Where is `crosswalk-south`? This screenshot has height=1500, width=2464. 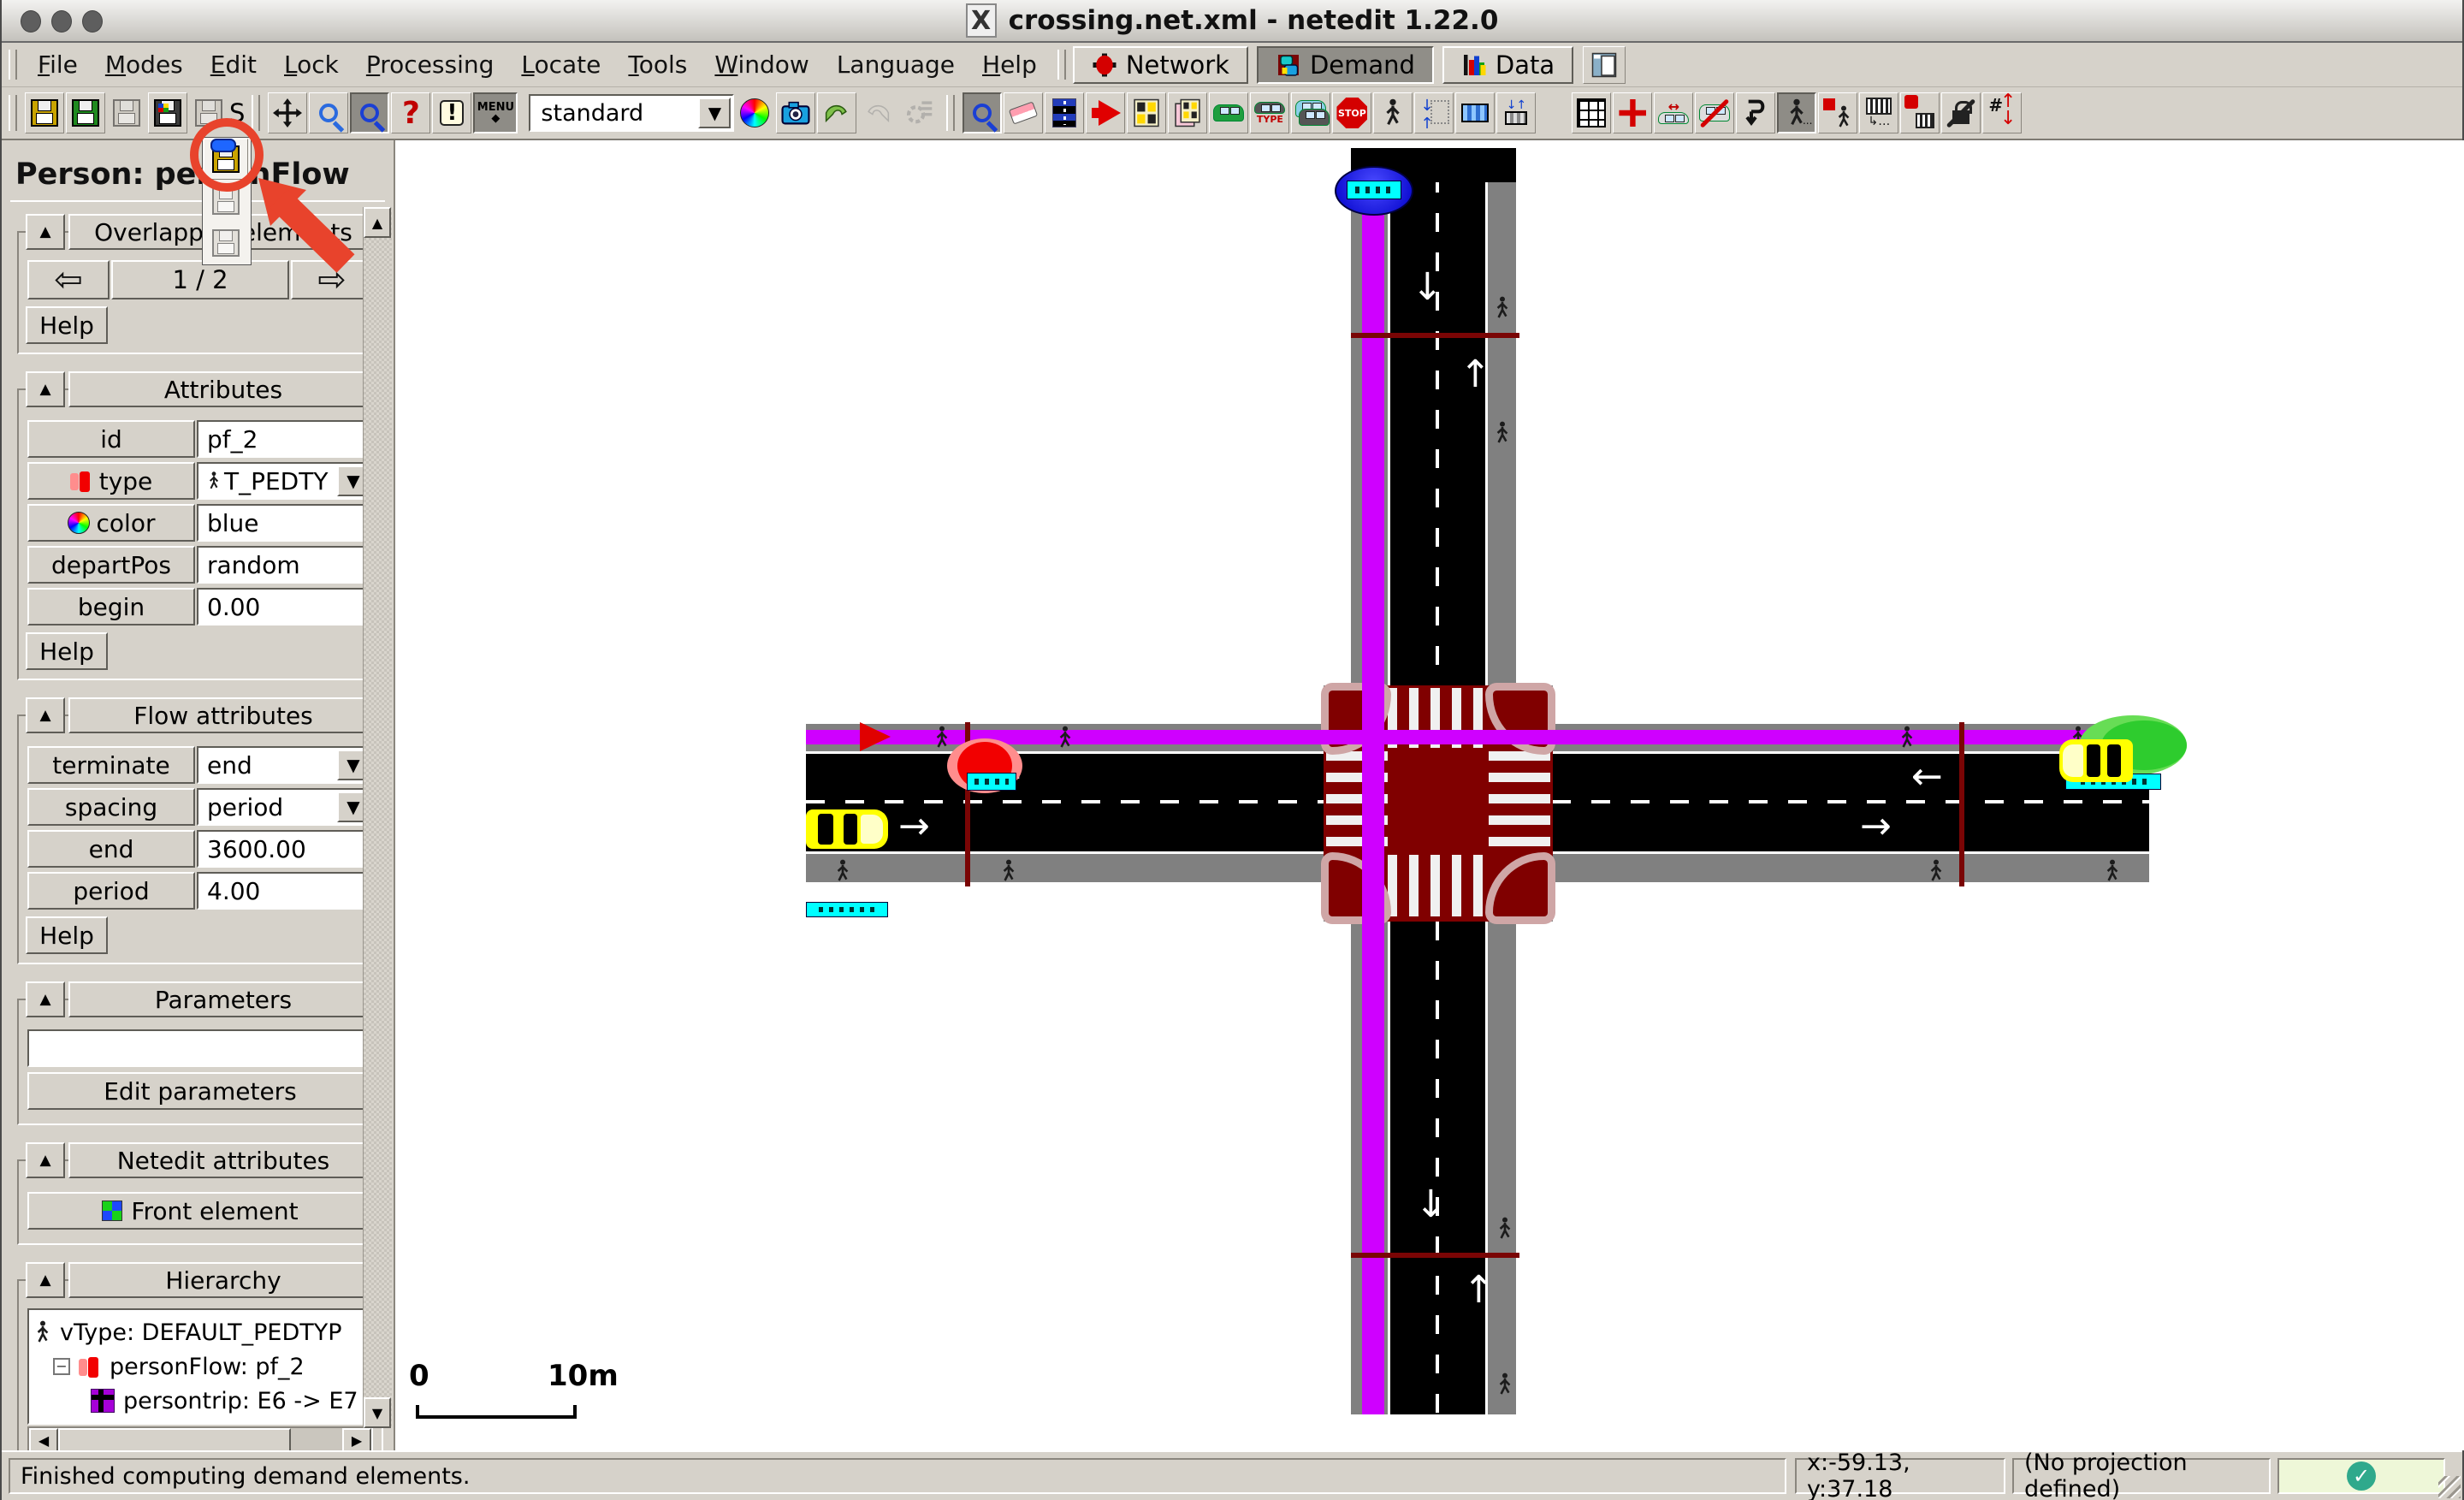 crosswalk-south is located at coordinates (1438, 886).